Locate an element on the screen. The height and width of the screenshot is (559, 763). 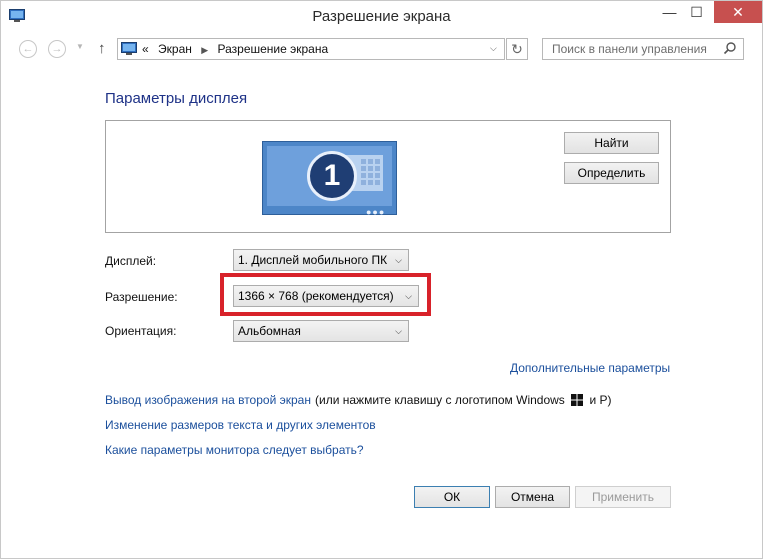
orientation-select: Альбомная ⌵ is located at coordinates (321, 331).